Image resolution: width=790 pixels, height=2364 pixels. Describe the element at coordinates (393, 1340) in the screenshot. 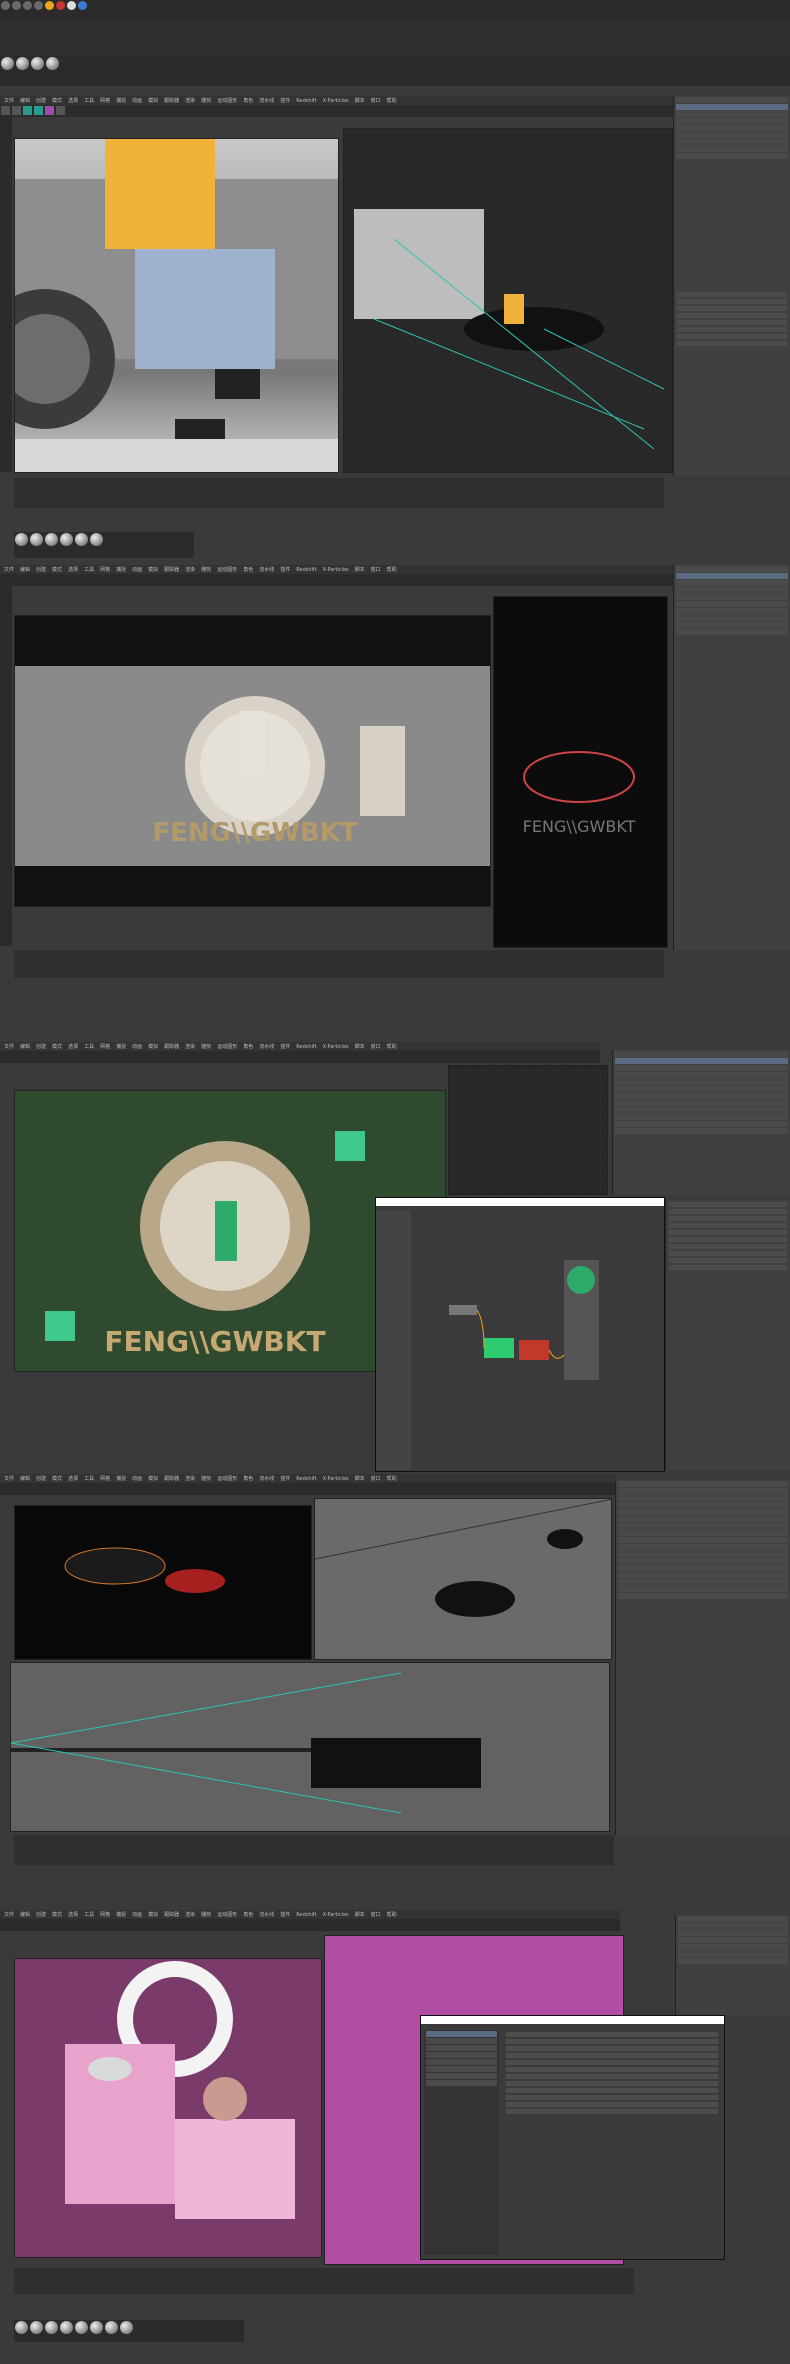

I see `node-list` at that location.